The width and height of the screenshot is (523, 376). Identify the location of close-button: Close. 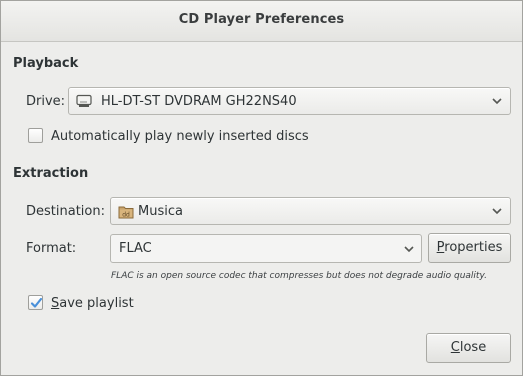
(468, 348).